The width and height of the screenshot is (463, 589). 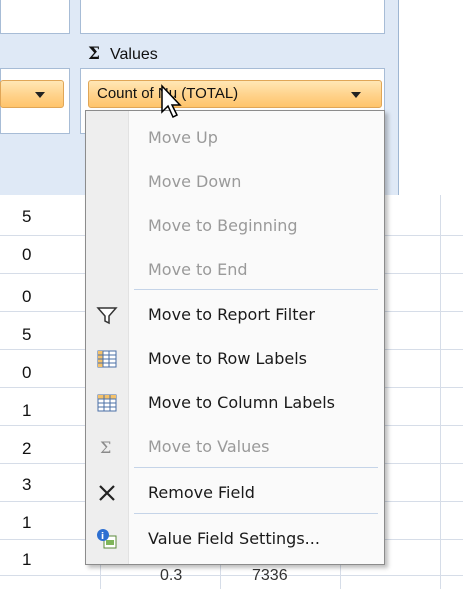 What do you see at coordinates (231, 575) in the screenshot?
I see `grid-row-line` at bounding box center [231, 575].